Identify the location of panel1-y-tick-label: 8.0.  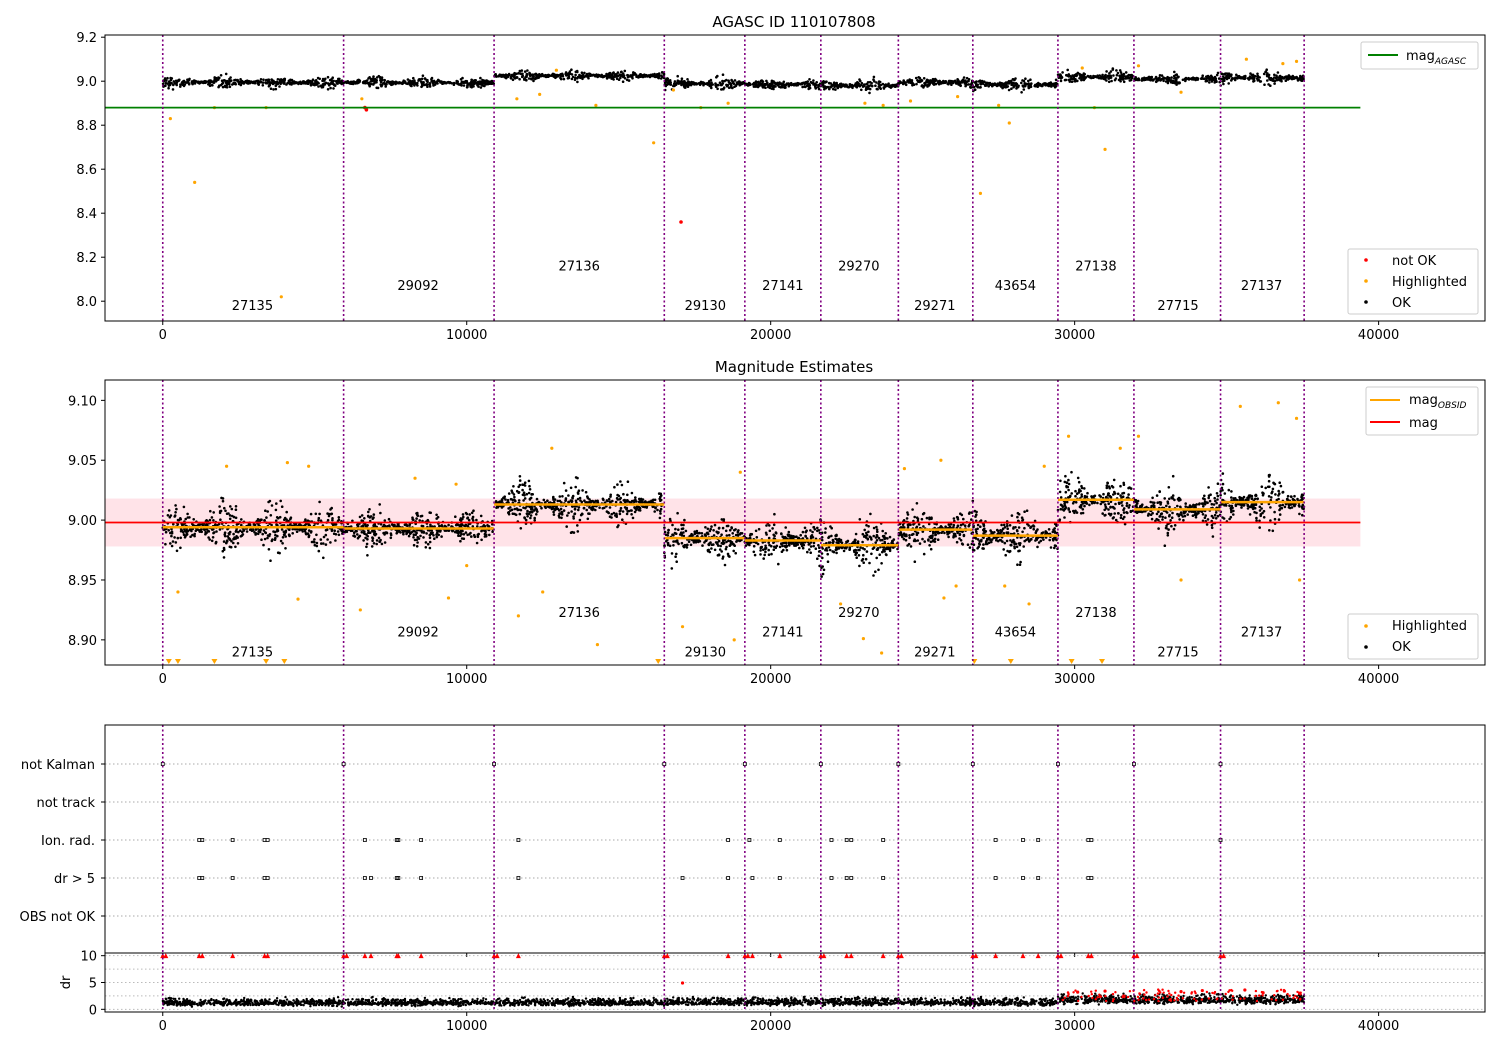
(86, 302).